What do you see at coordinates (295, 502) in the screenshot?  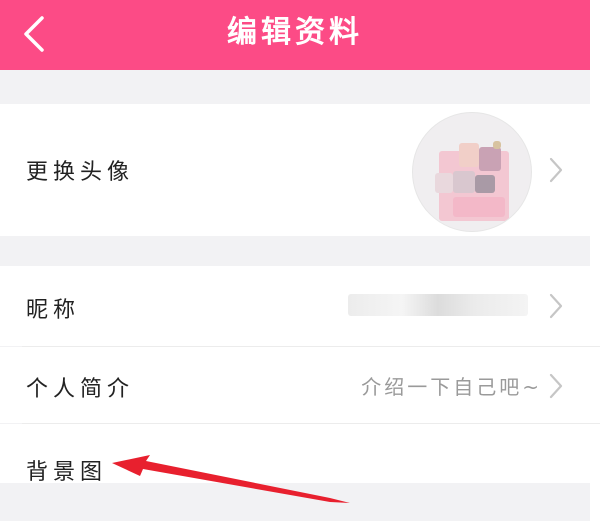 I see `bottom-gap` at bounding box center [295, 502].